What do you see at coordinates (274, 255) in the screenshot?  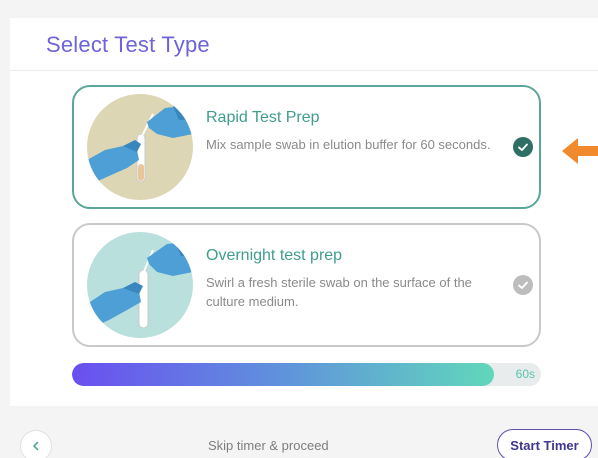 I see `option-title: Overnight test prep` at bounding box center [274, 255].